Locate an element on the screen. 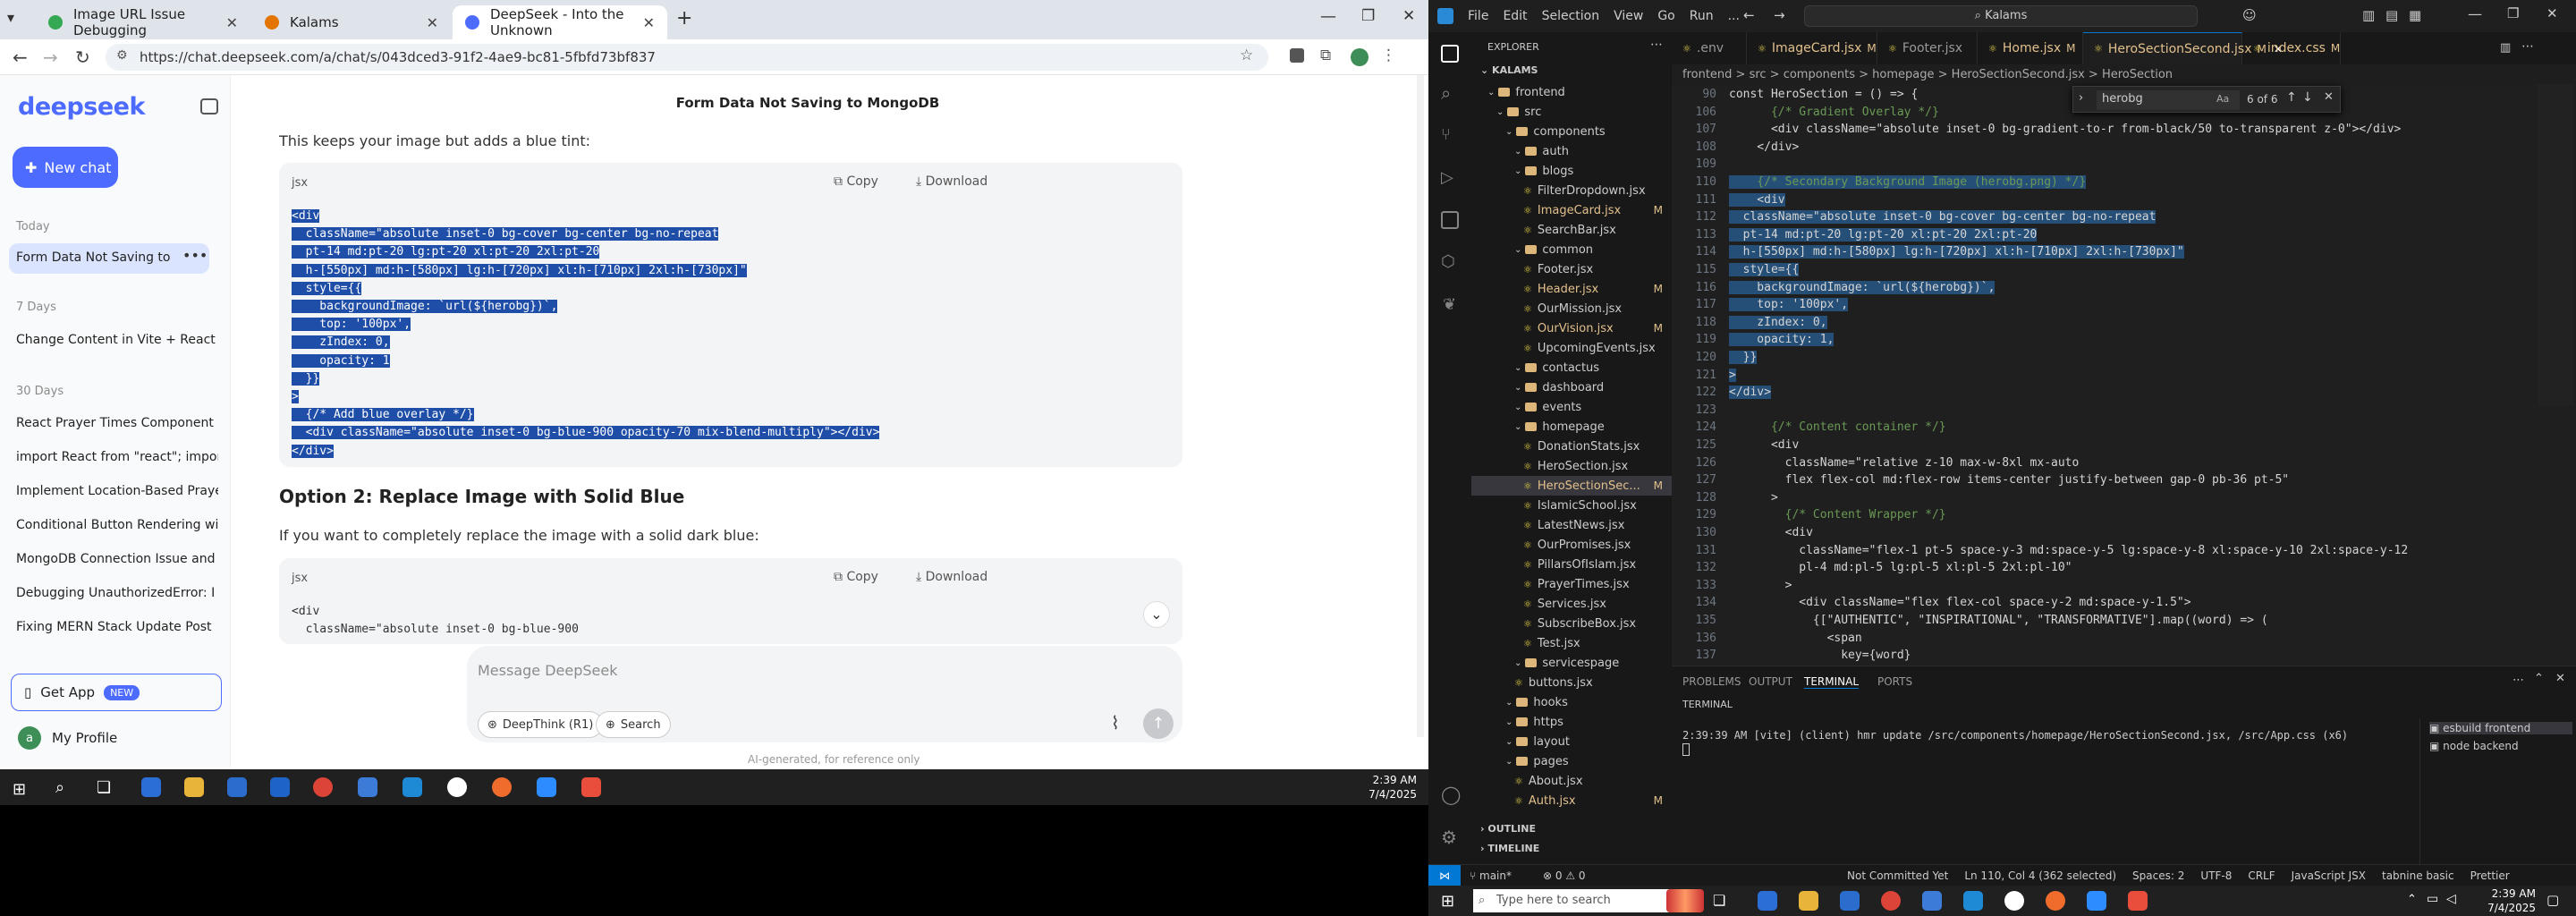 The width and height of the screenshot is (2576, 916). panel-tab: PORTS is located at coordinates (1894, 681).